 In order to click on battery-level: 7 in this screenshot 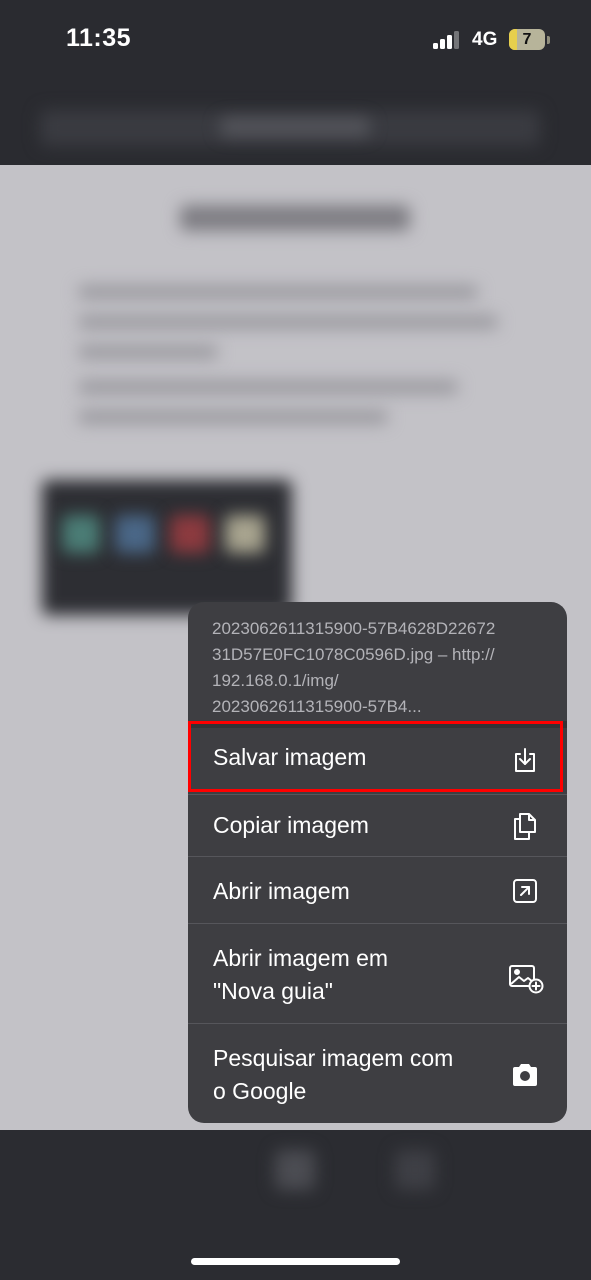, I will do `click(527, 39)`.